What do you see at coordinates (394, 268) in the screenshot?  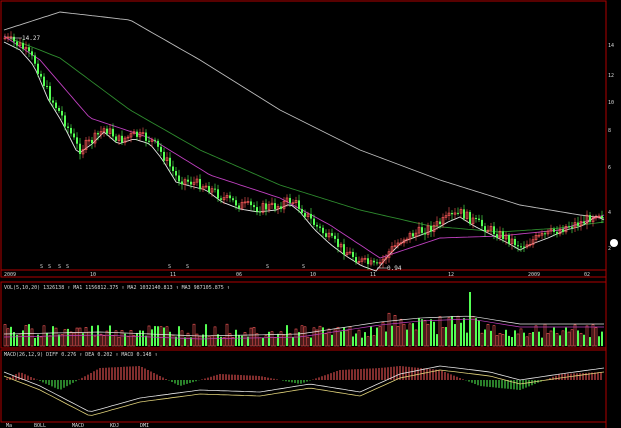 I see `low-price-label: 0.94` at bounding box center [394, 268].